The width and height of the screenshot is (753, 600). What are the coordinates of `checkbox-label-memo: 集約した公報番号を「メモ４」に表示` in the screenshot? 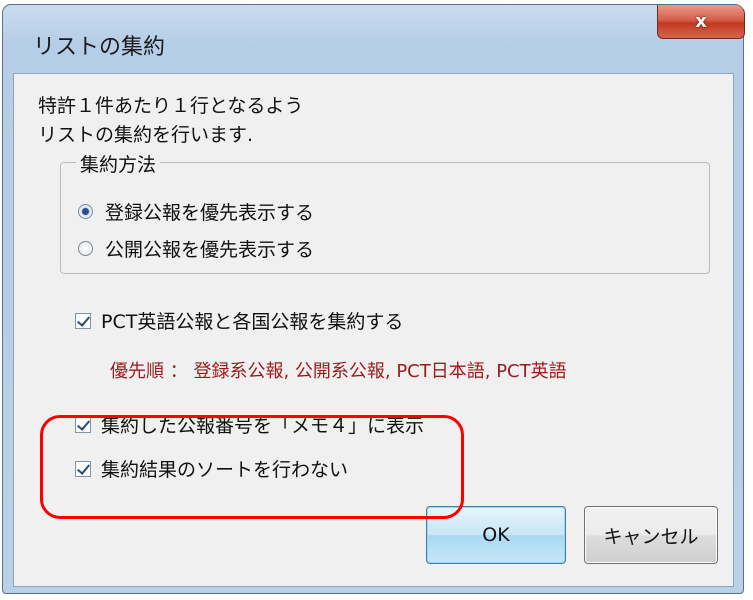 It's located at (263, 426).